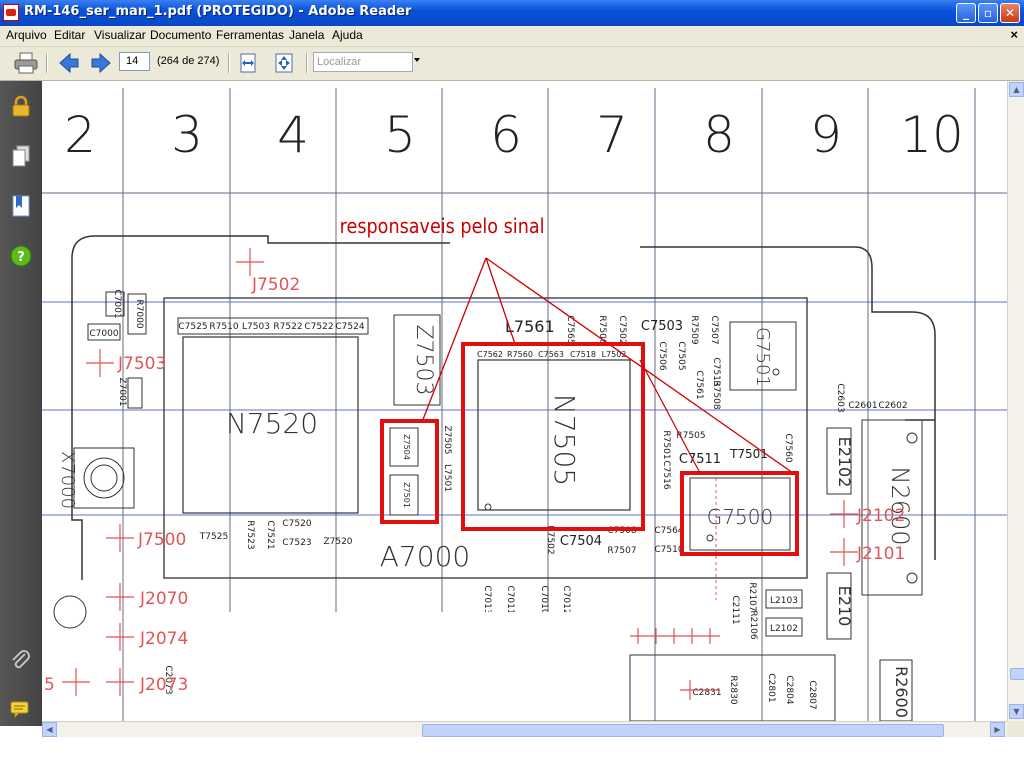  I want to click on component-label: C7560, so click(788, 447).